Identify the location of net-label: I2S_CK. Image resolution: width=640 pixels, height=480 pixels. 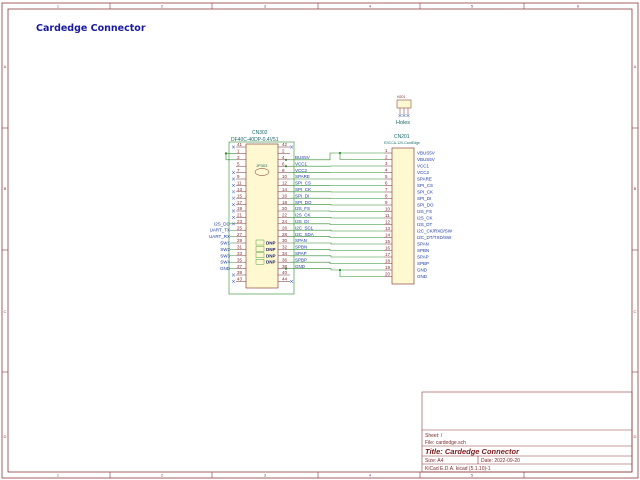
(303, 215).